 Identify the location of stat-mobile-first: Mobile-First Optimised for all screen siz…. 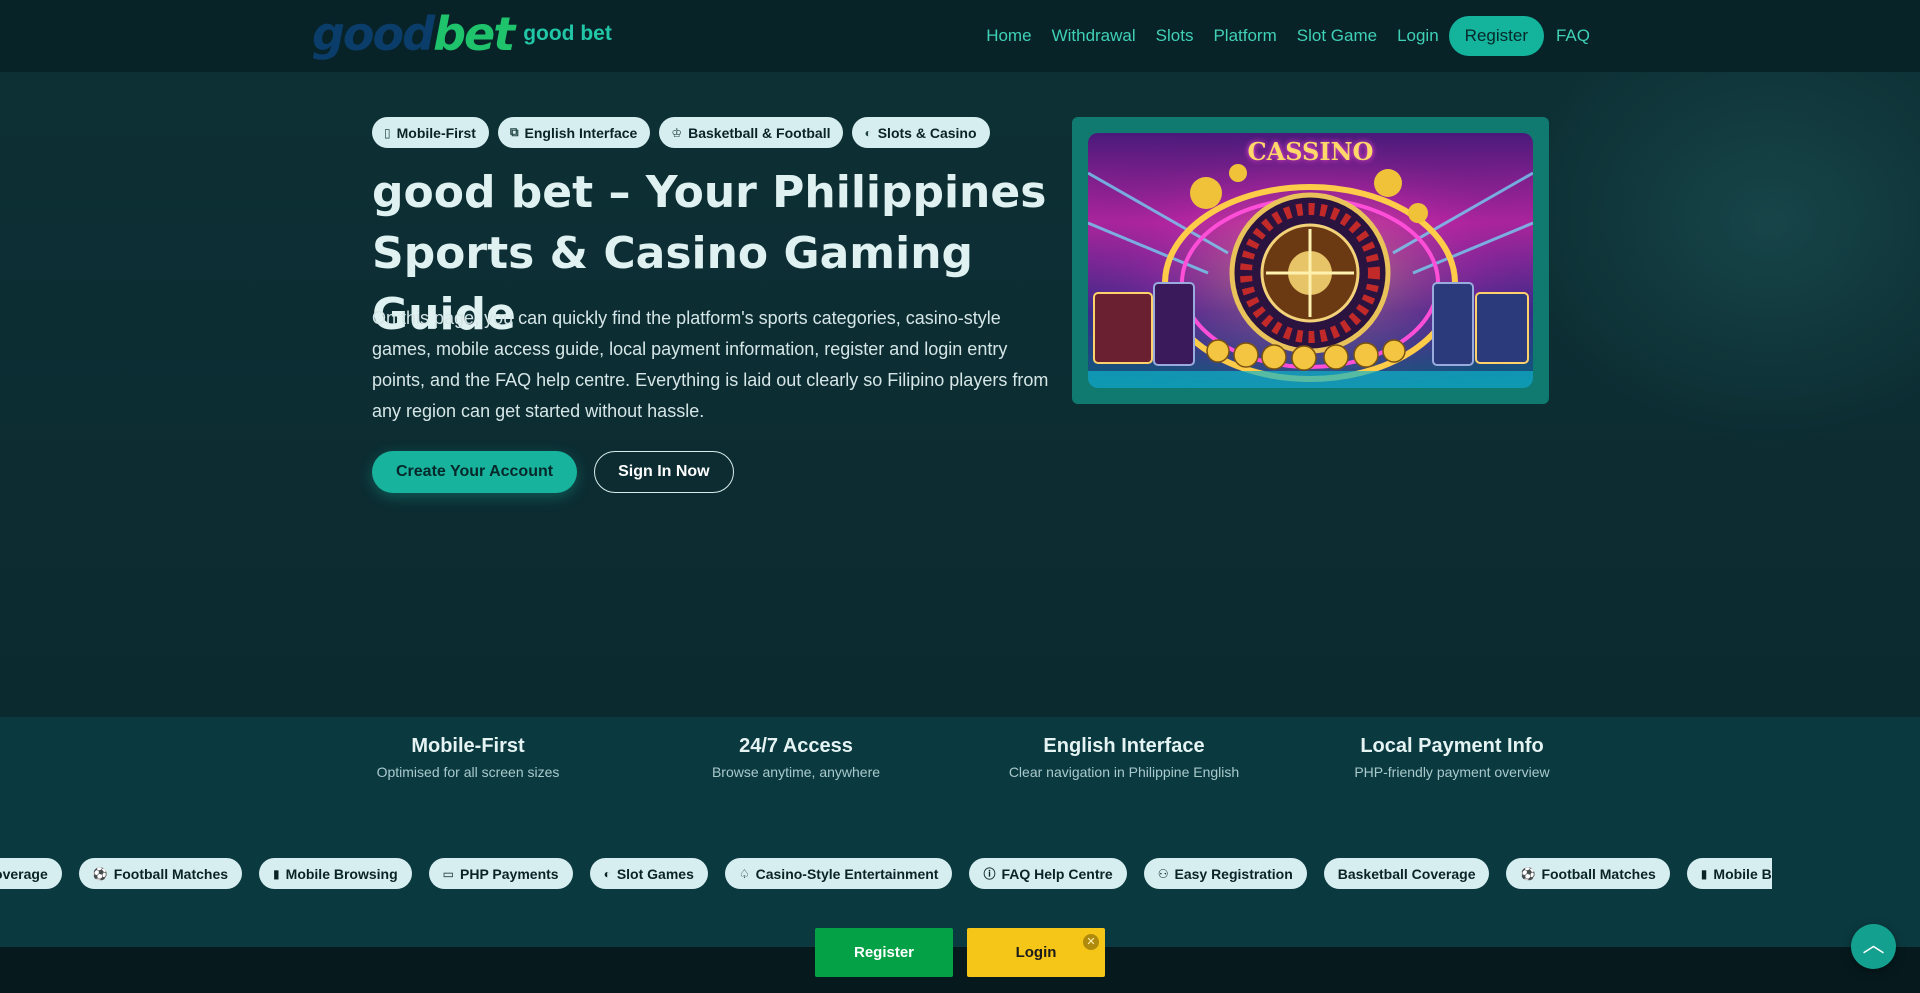
(468, 757).